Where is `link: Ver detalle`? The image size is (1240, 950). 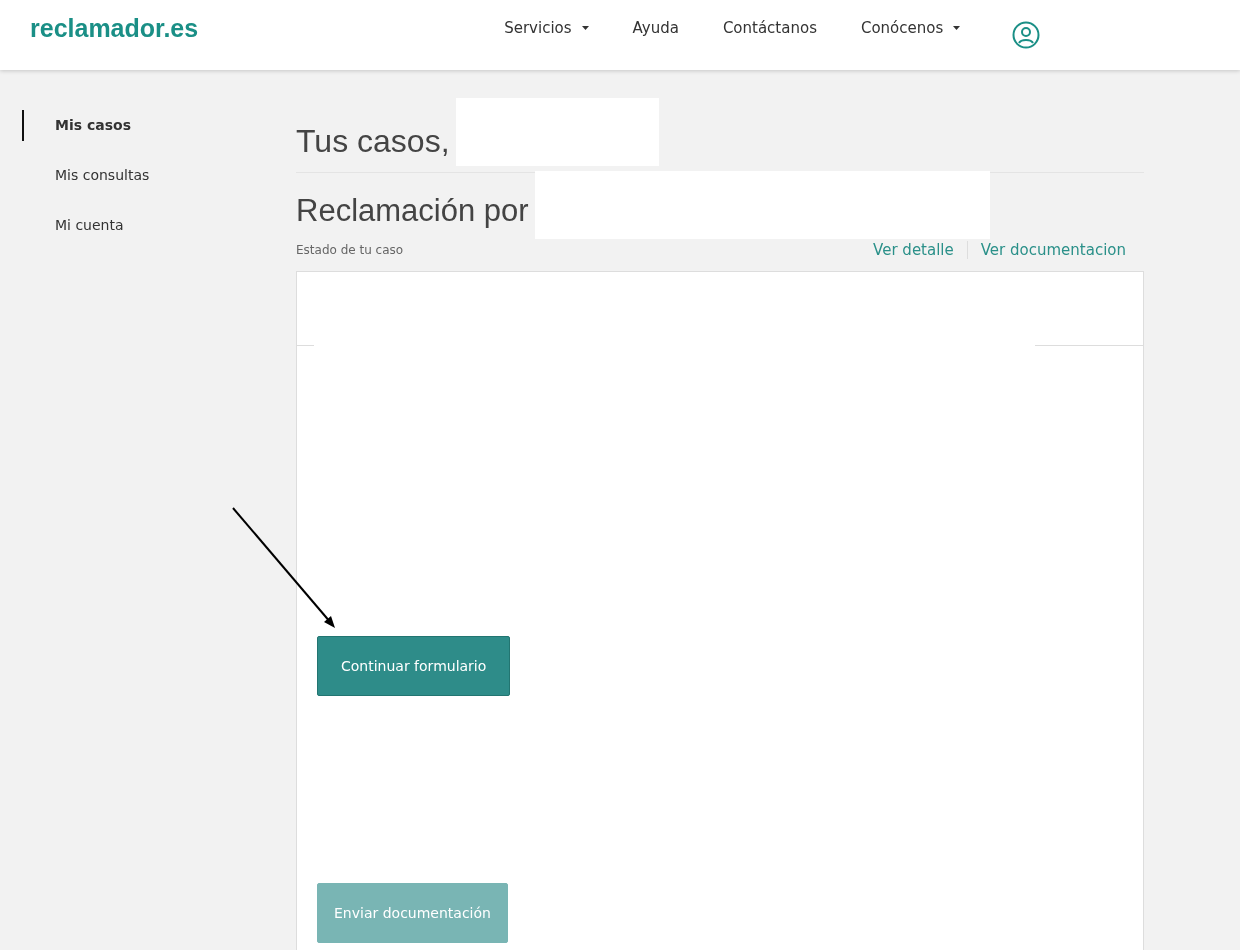
link: Ver detalle is located at coordinates (913, 250).